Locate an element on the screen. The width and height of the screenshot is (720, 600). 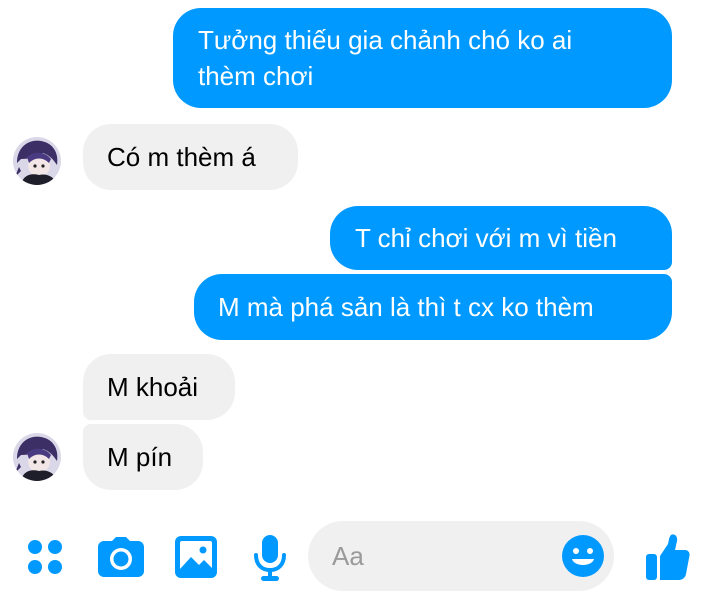
incoming-message: Có m thèm á is located at coordinates (190, 157).